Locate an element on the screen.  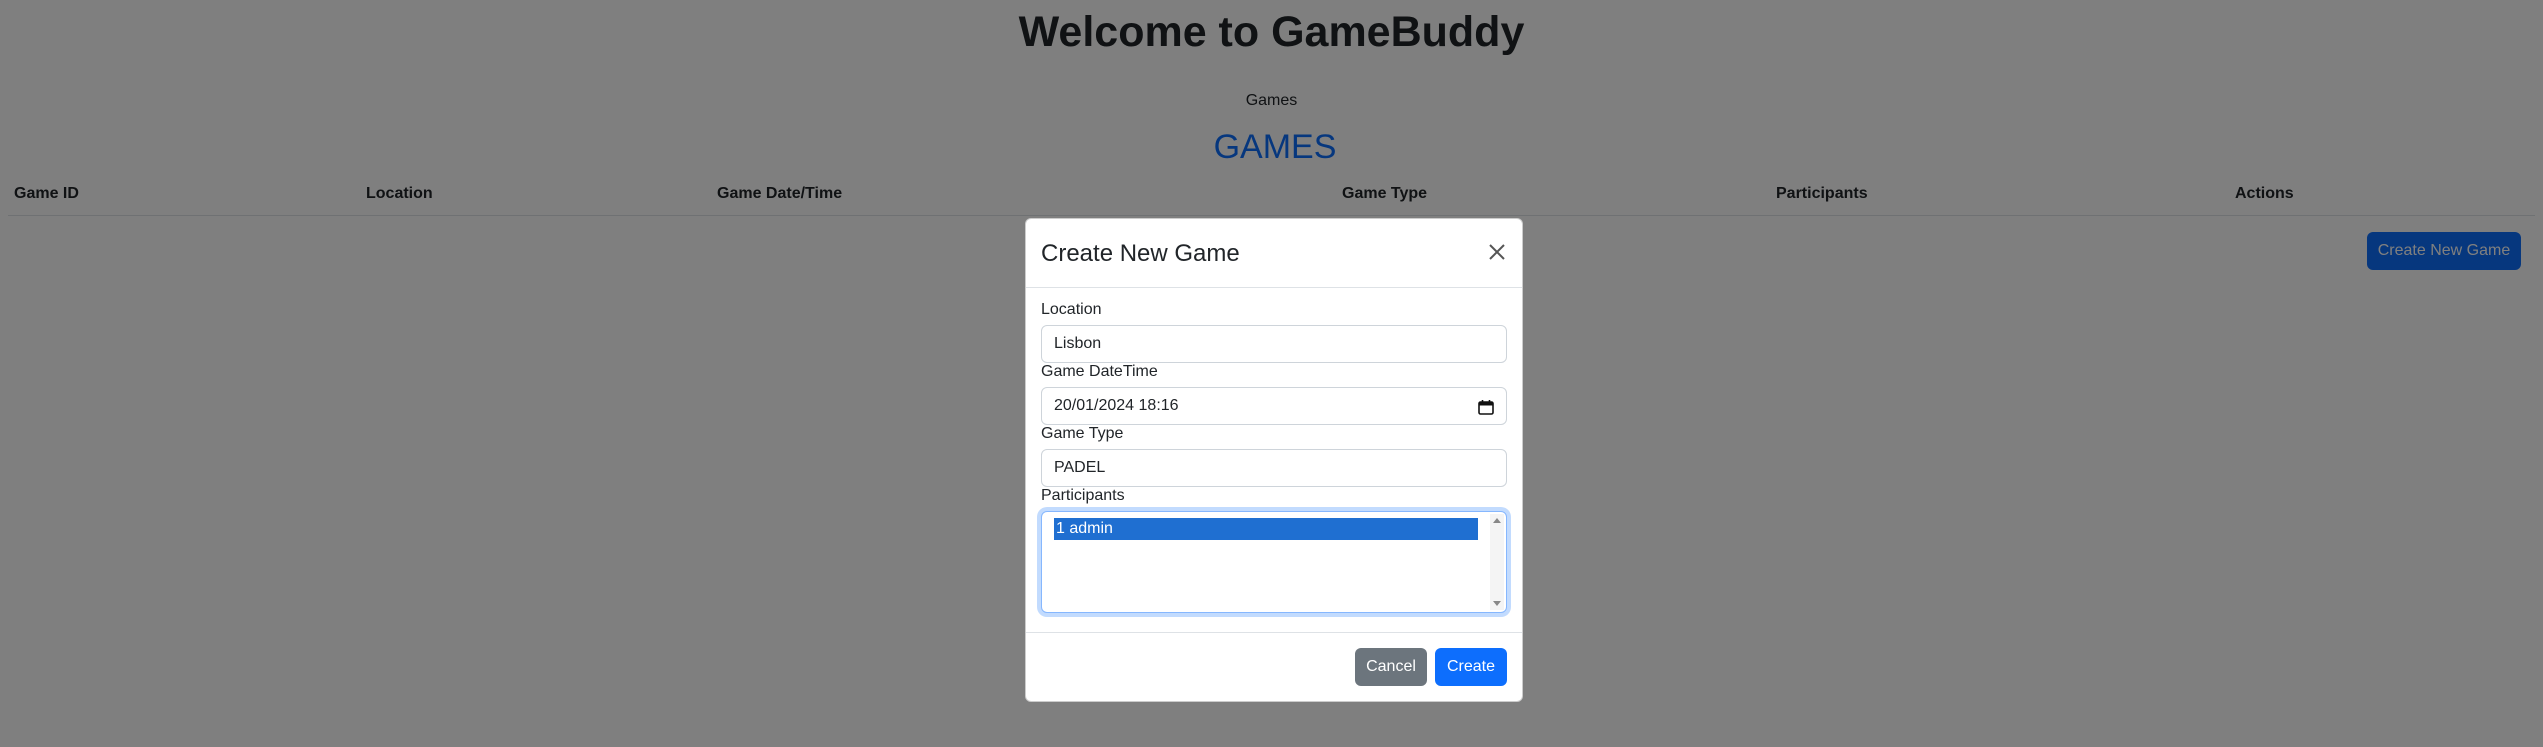
game-type-input: PADEL is located at coordinates (1274, 468).